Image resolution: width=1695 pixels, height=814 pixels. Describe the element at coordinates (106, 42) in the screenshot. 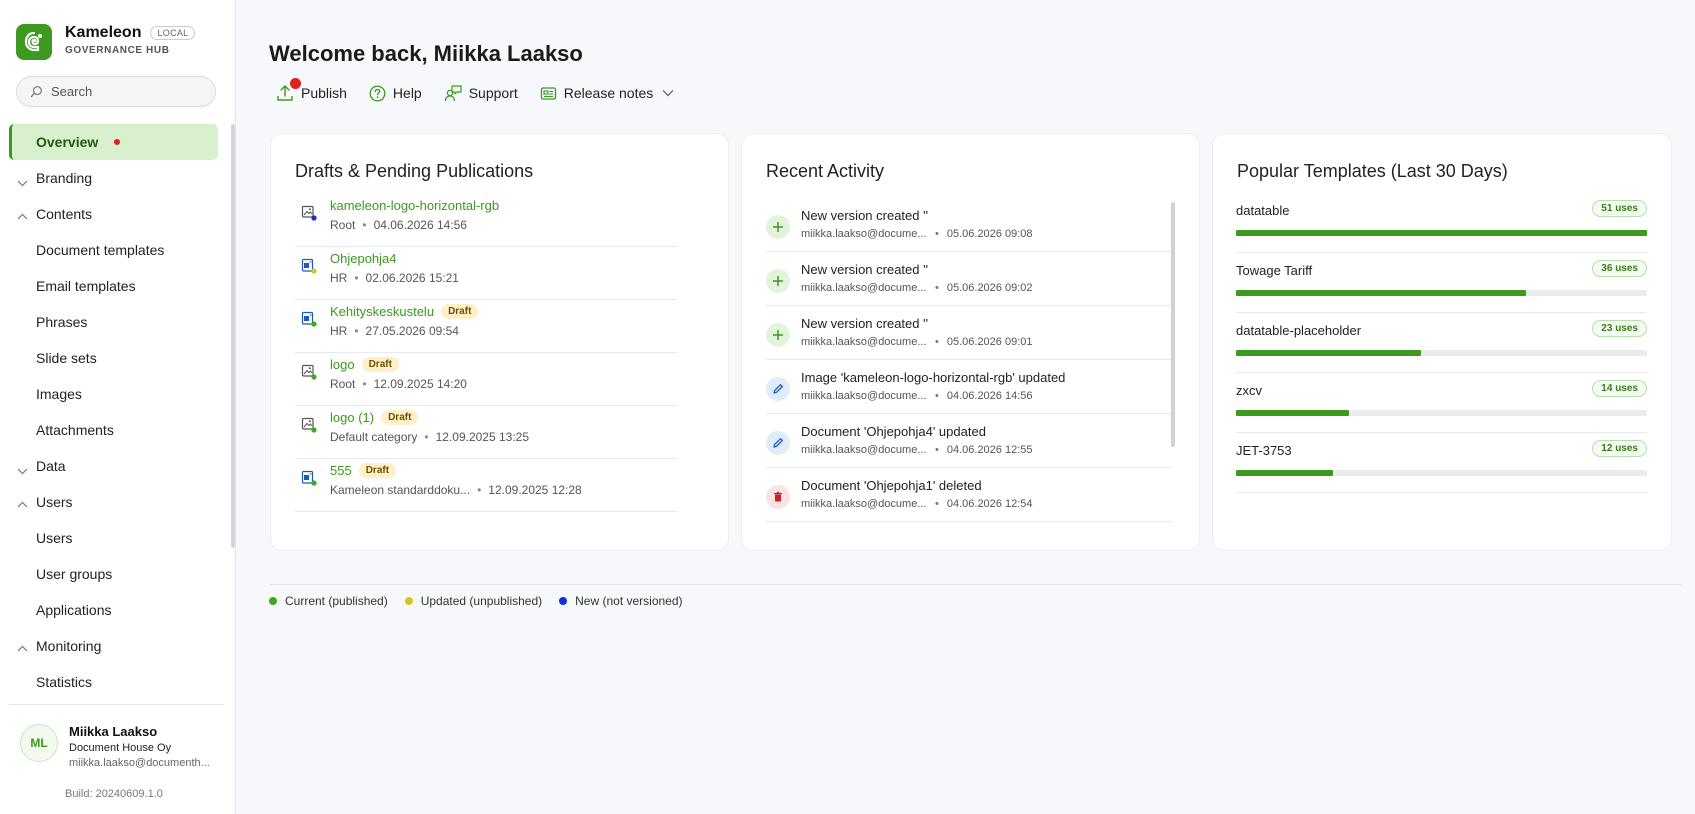

I see `brand: Kameleon LOCAL GOVERNANCE HUB` at that location.